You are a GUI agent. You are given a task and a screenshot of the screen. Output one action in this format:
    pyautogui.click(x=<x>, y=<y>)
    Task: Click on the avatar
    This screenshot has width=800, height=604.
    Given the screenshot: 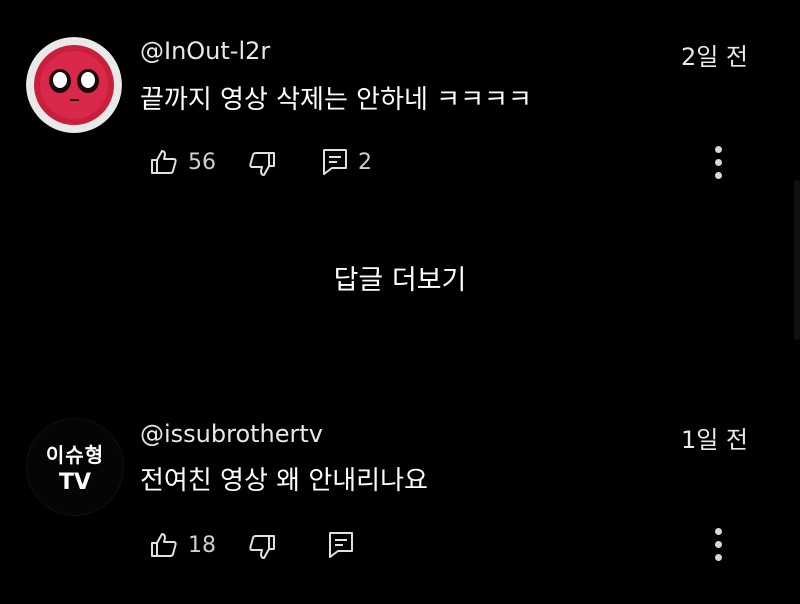 What is the action you would take?
    pyautogui.click(x=74, y=85)
    